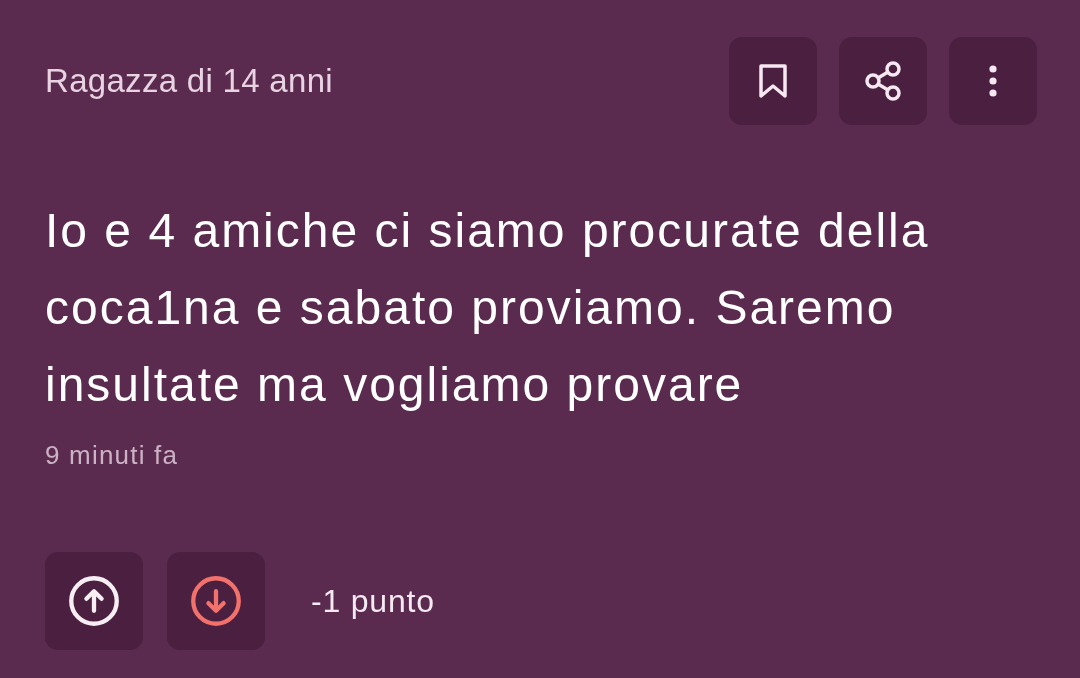 The image size is (1080, 678). Describe the element at coordinates (373, 601) in the screenshot. I see `score-label: -1 punto` at that location.